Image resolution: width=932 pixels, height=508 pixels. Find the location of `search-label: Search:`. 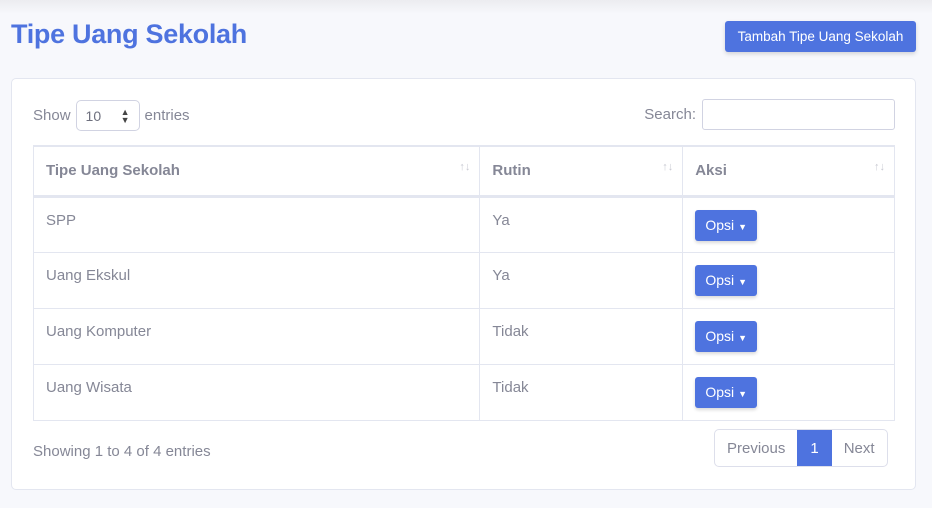

search-label: Search: is located at coordinates (670, 114).